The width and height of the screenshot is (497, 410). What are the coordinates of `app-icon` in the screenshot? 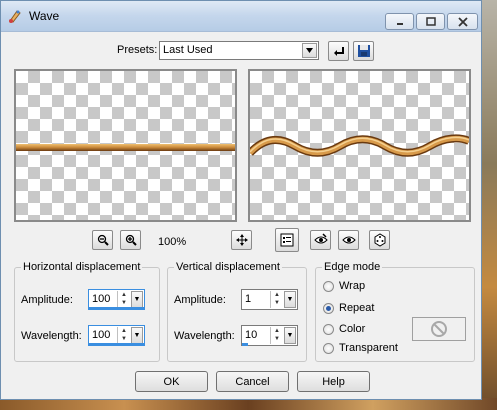 It's located at (15, 16).